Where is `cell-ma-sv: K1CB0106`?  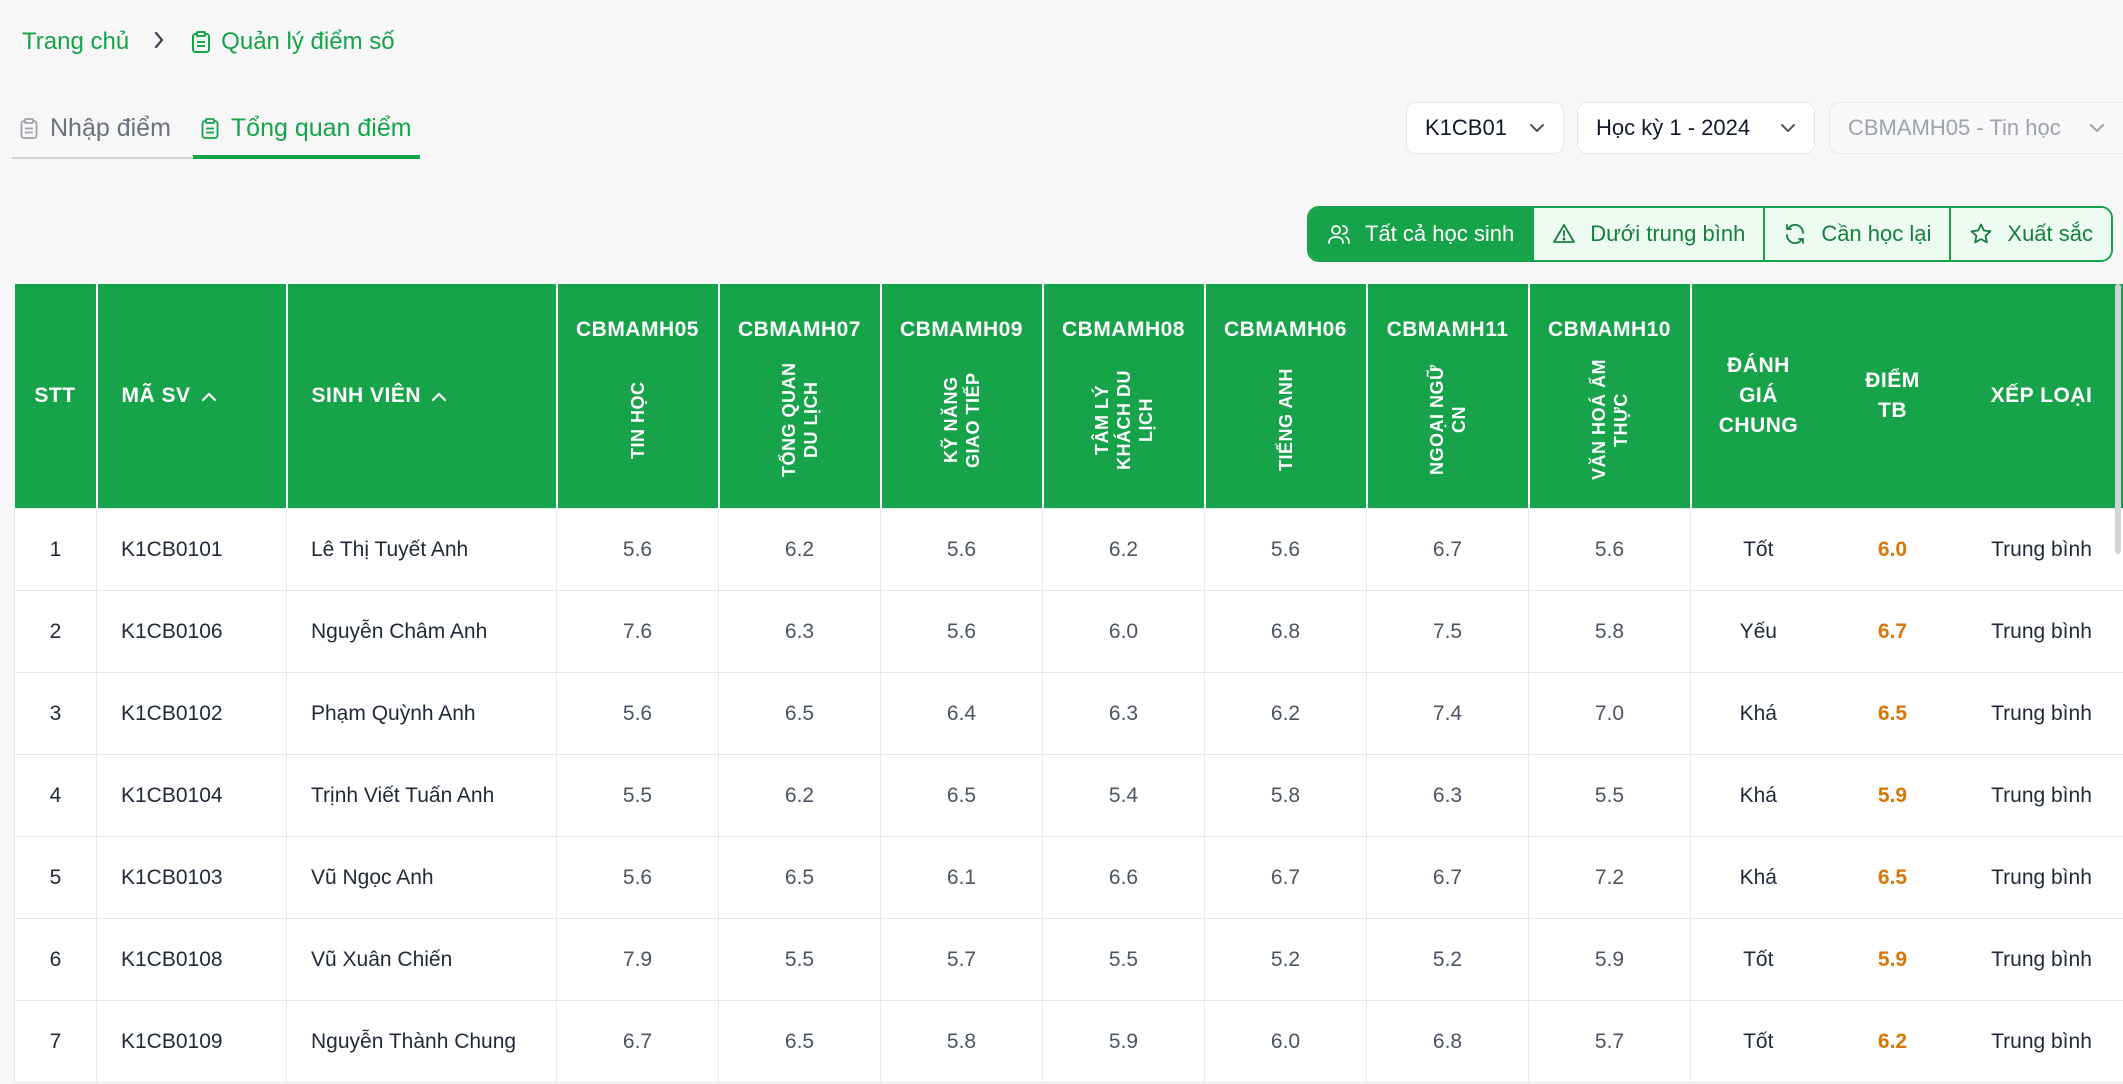 cell-ma-sv: K1CB0106 is located at coordinates (191, 631).